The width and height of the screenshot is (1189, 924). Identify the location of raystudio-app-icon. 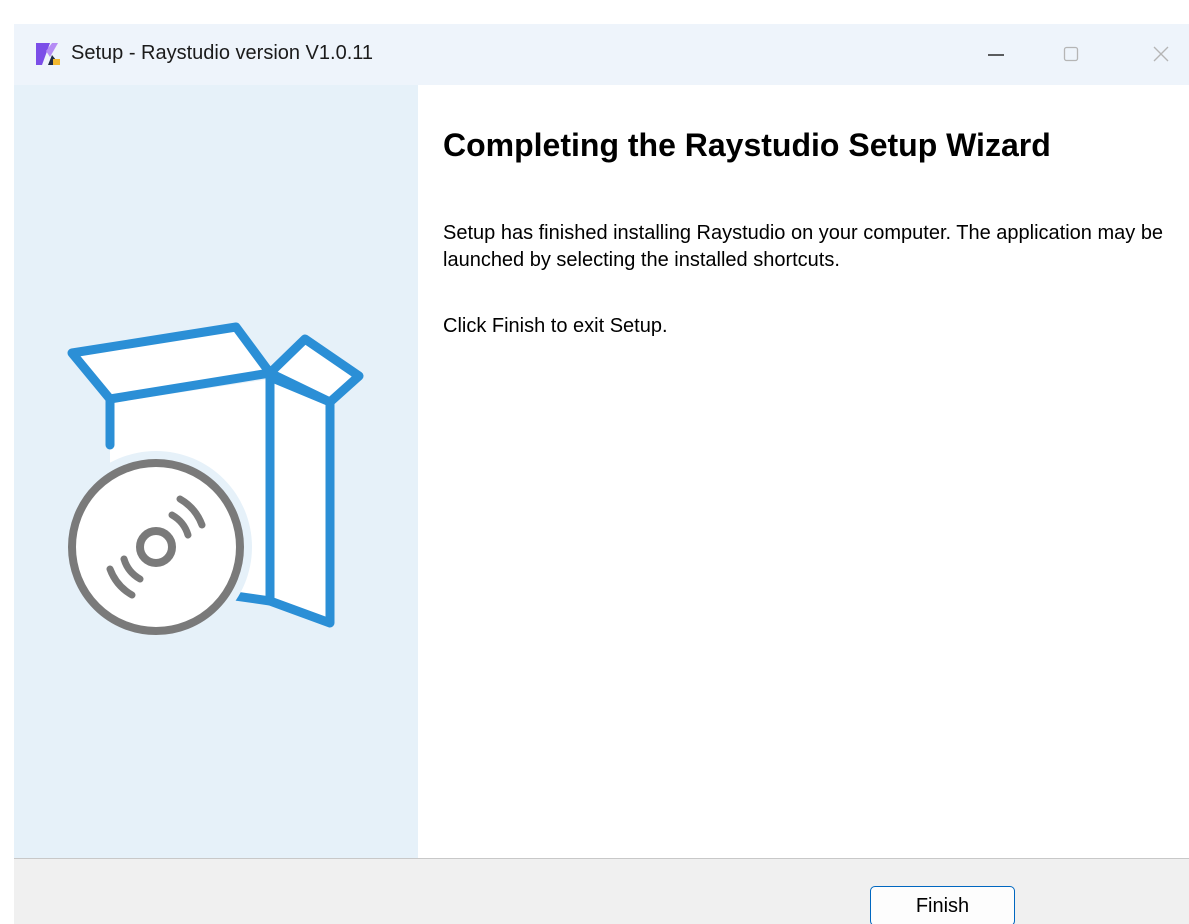
(48, 54).